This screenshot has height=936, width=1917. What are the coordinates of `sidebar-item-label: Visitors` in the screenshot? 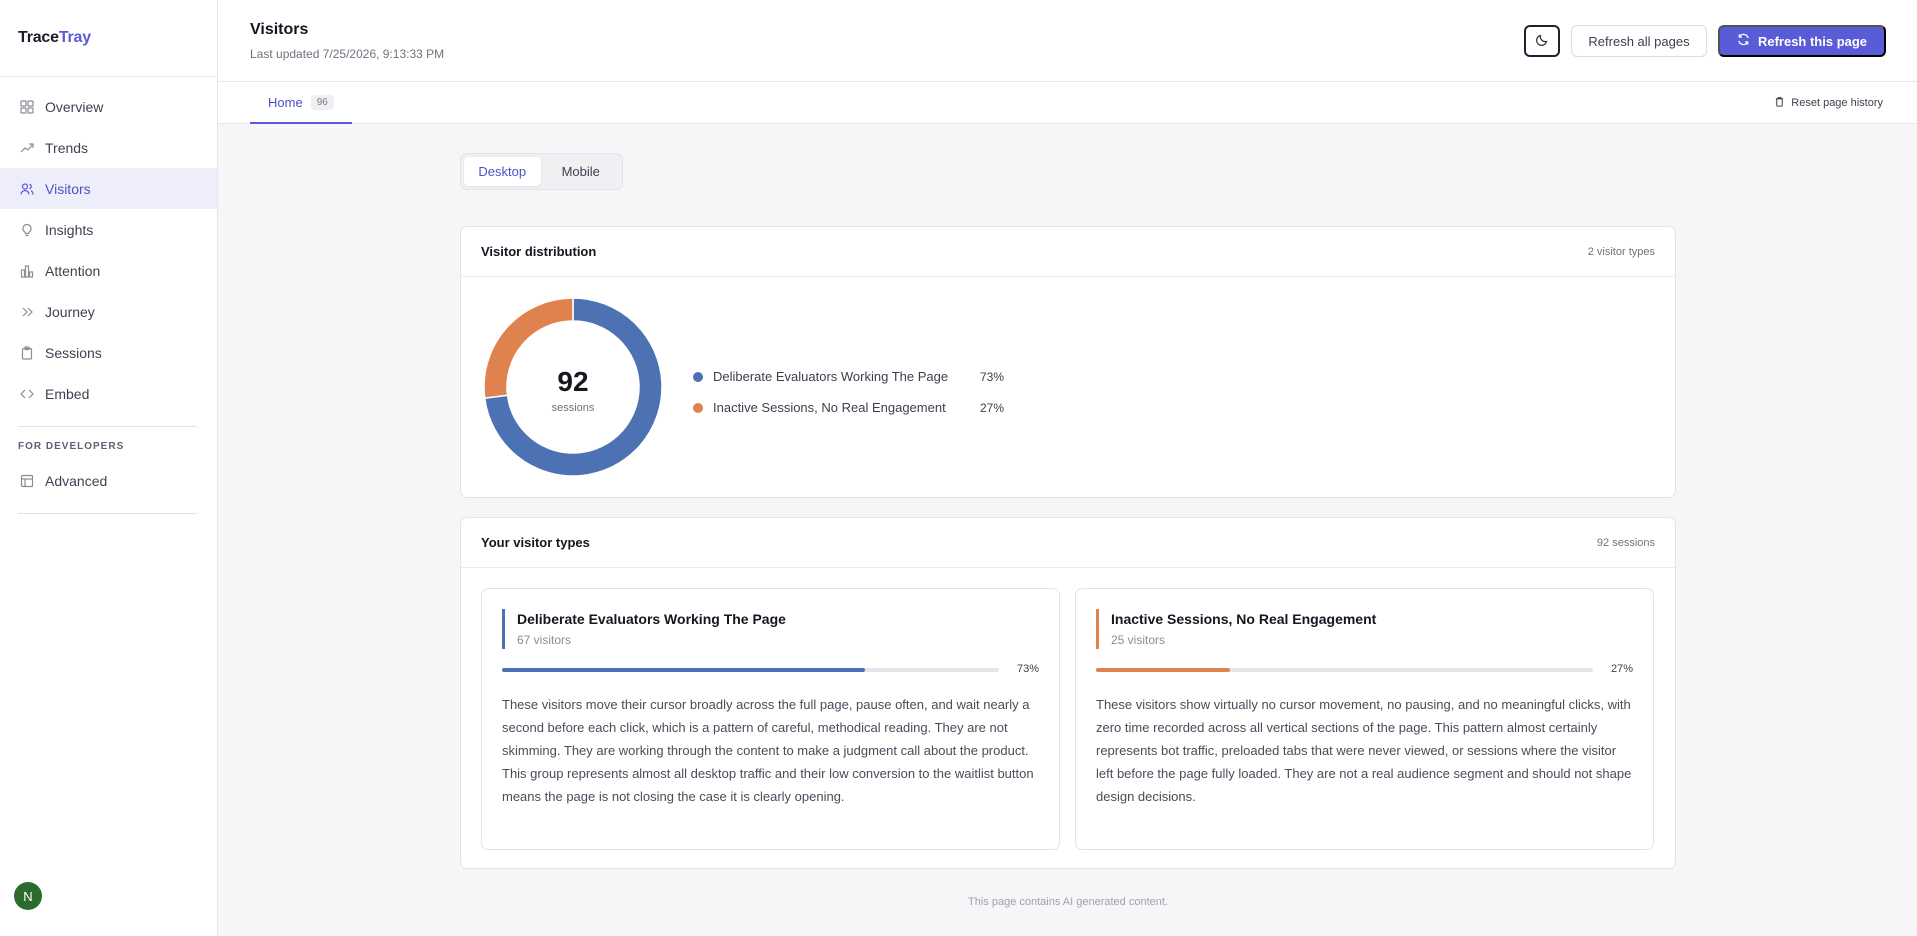 It's located at (68, 188).